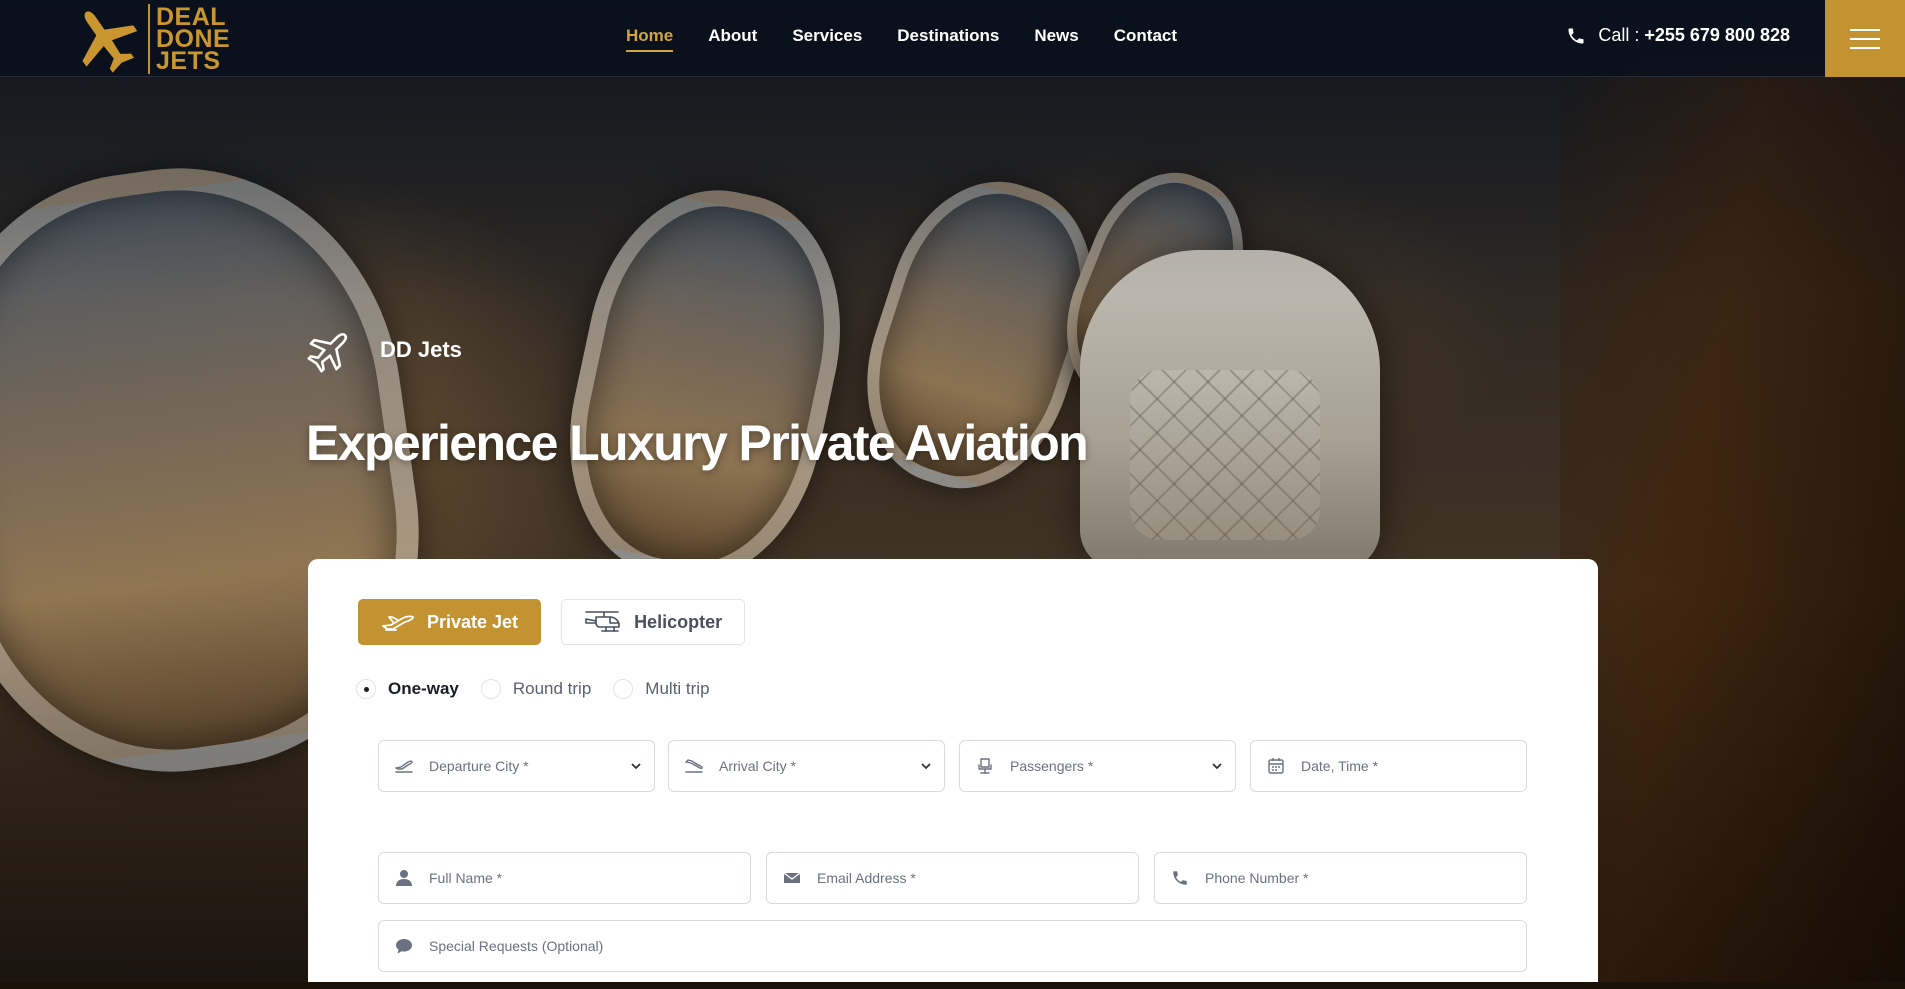 The width and height of the screenshot is (1905, 989). I want to click on tab-label: Helicopter, so click(678, 621).